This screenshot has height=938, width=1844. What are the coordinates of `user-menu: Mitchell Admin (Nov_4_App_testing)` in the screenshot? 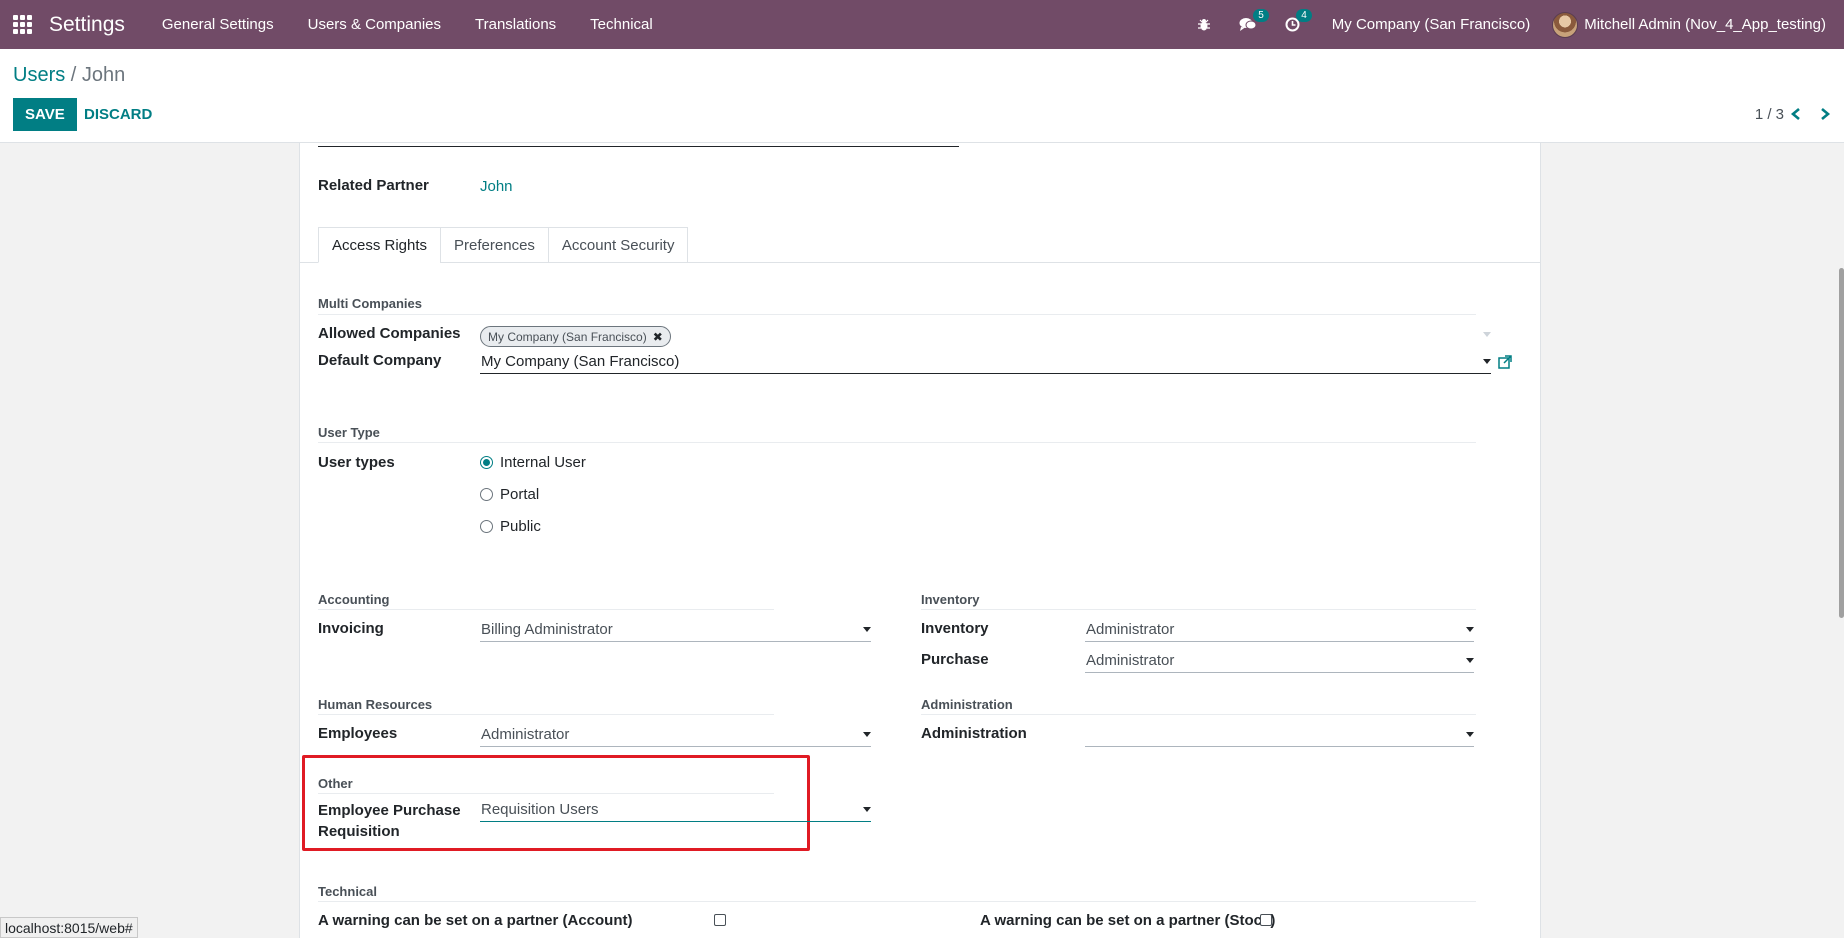 It's located at (1698, 24).